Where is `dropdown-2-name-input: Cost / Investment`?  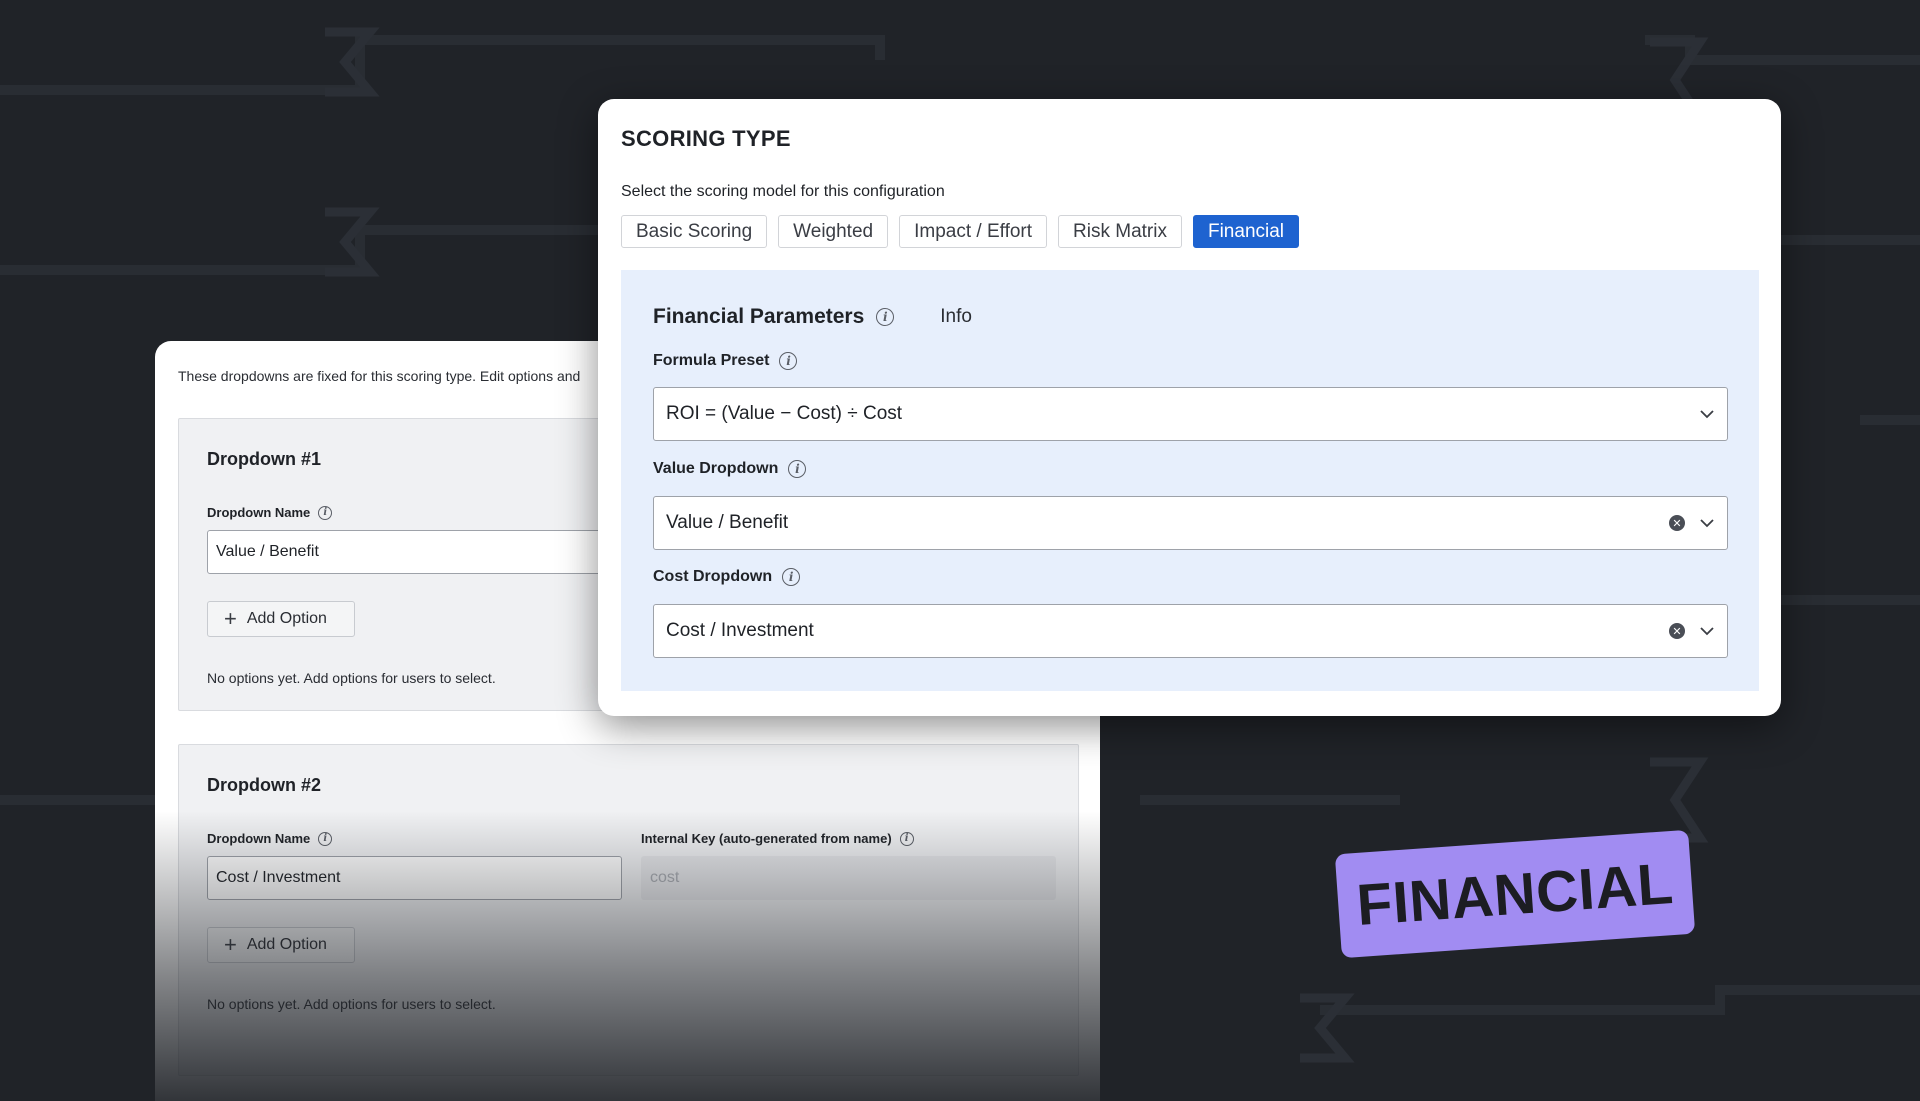
dropdown-2-name-input: Cost / Investment is located at coordinates (414, 878).